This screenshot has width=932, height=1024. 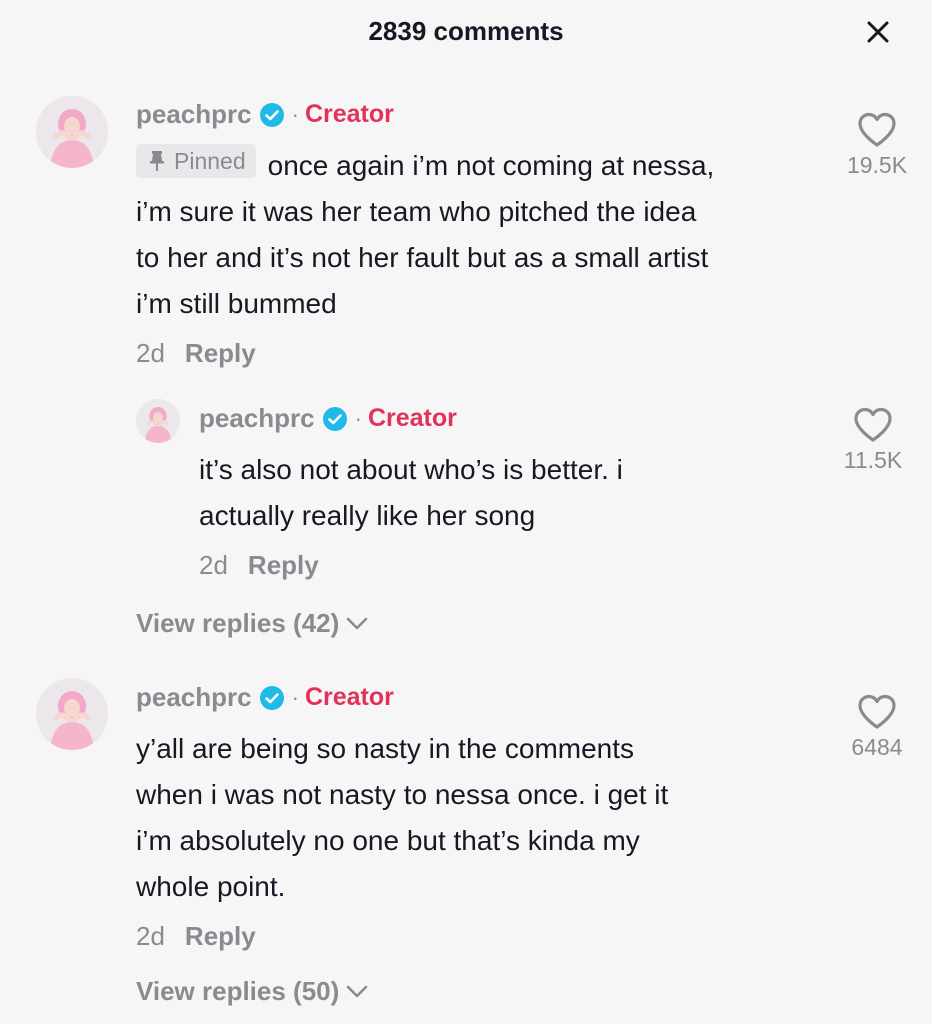 I want to click on like-area: 19.5K, so click(x=877, y=145).